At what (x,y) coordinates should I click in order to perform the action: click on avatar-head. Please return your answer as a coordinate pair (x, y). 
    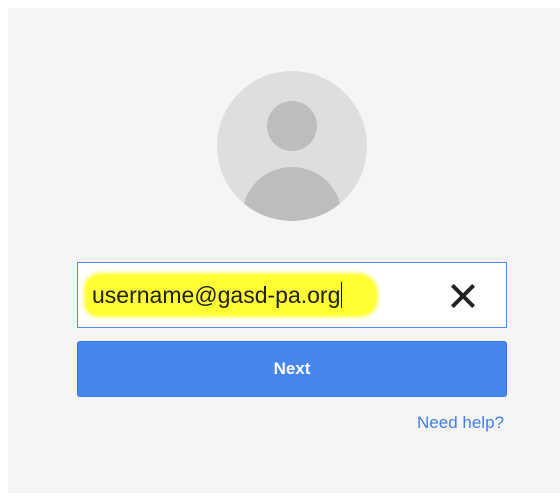
    Looking at the image, I should click on (292, 126).